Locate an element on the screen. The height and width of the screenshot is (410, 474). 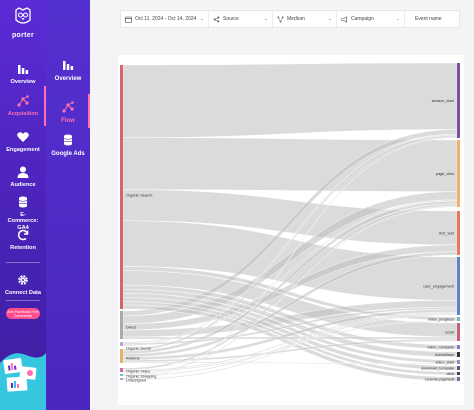
nav-acquisition: Acquisition is located at coordinates (23, 106).